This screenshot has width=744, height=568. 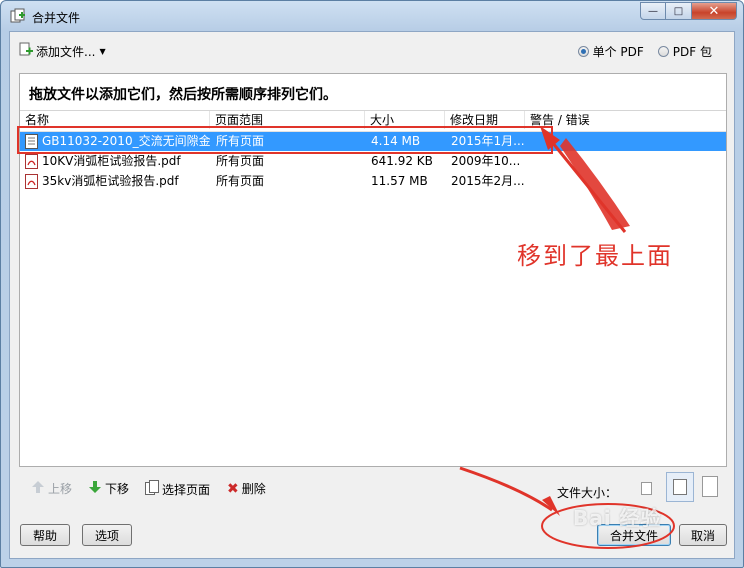 I want to click on arrow-up-icon, so click(x=38, y=488).